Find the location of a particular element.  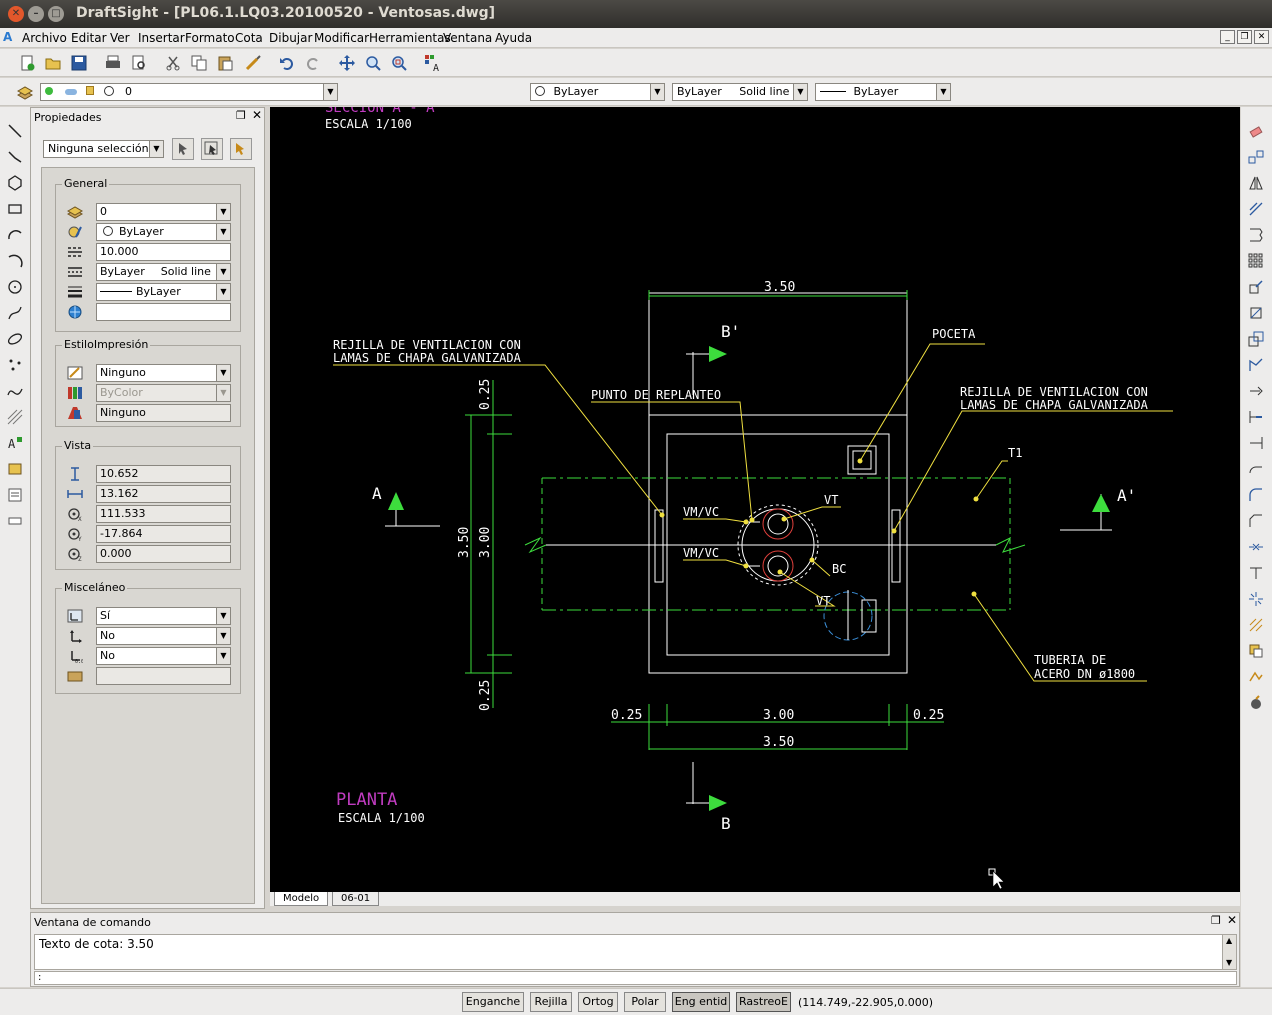

command-scrollbar: ▲ ▼ is located at coordinates (1229, 952).